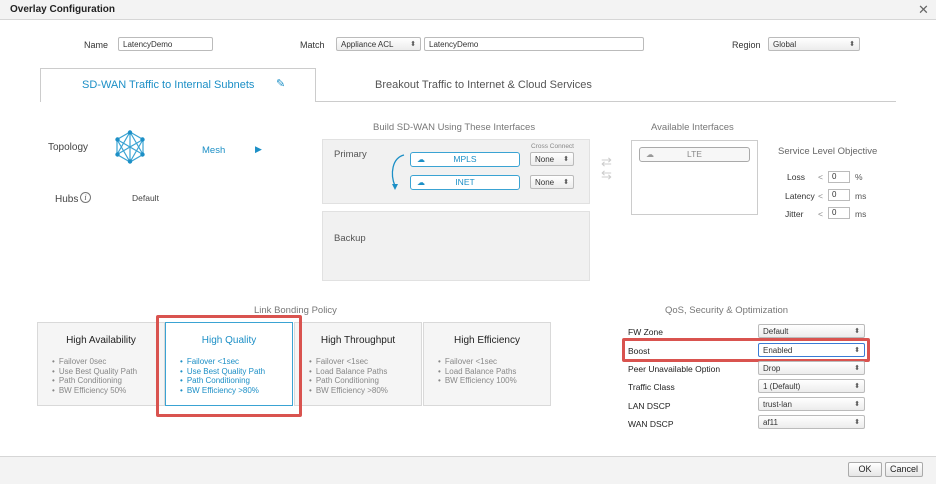  I want to click on card-title: High Efficiency, so click(487, 340).